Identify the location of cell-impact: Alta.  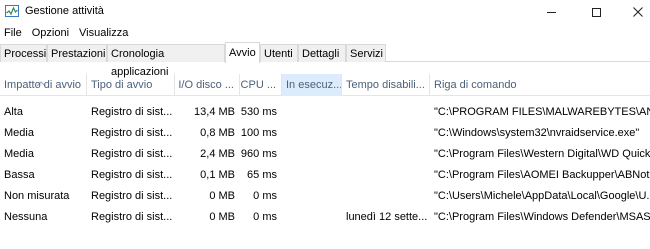
(13, 112).